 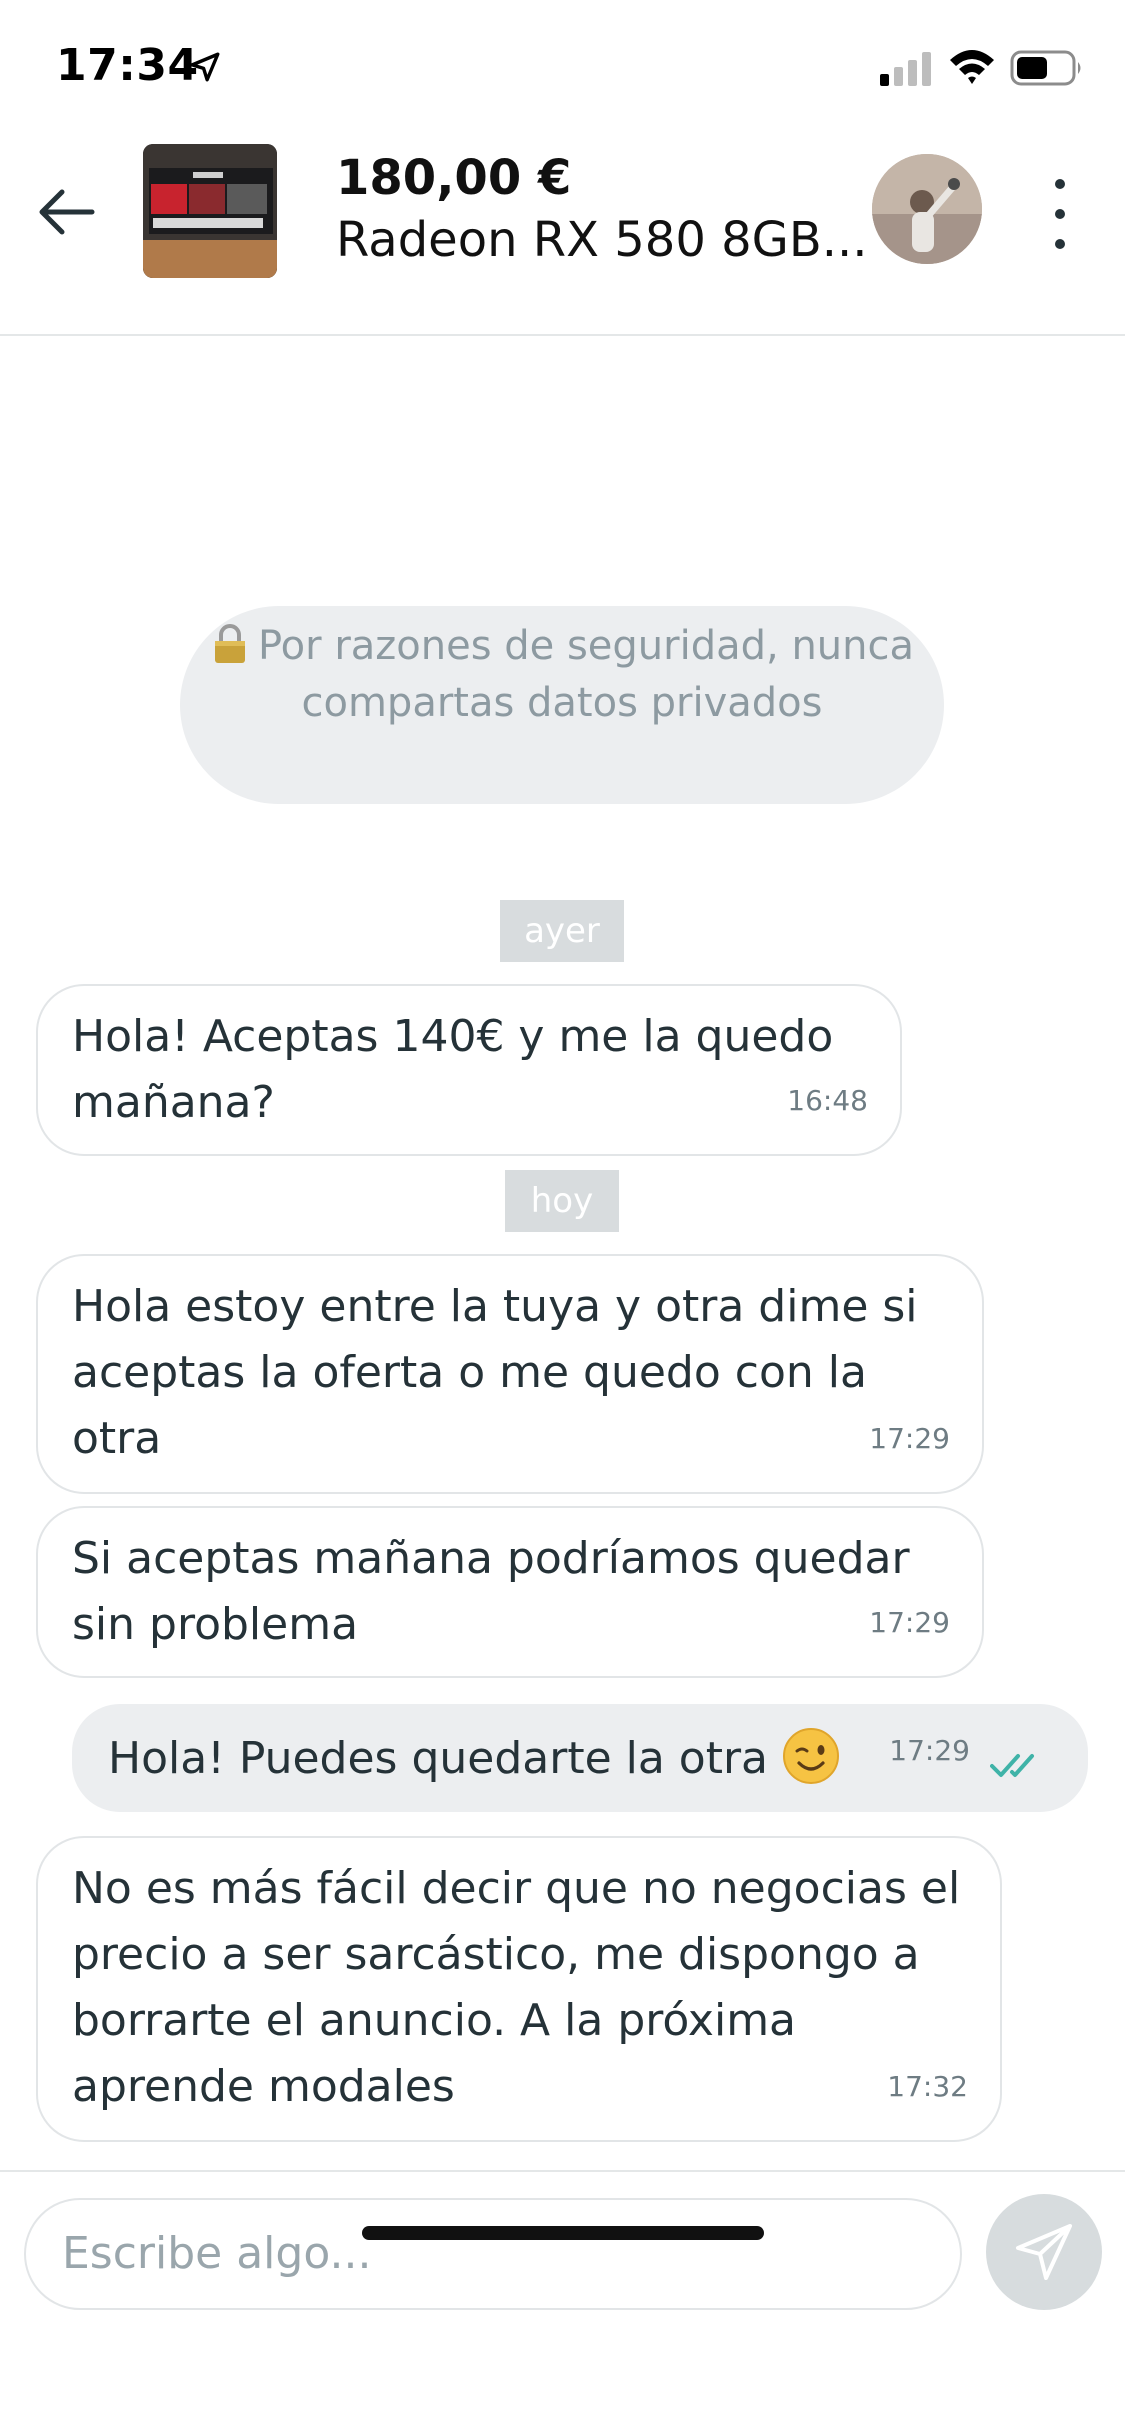 What do you see at coordinates (229, 643) in the screenshot?
I see `lock-icon` at bounding box center [229, 643].